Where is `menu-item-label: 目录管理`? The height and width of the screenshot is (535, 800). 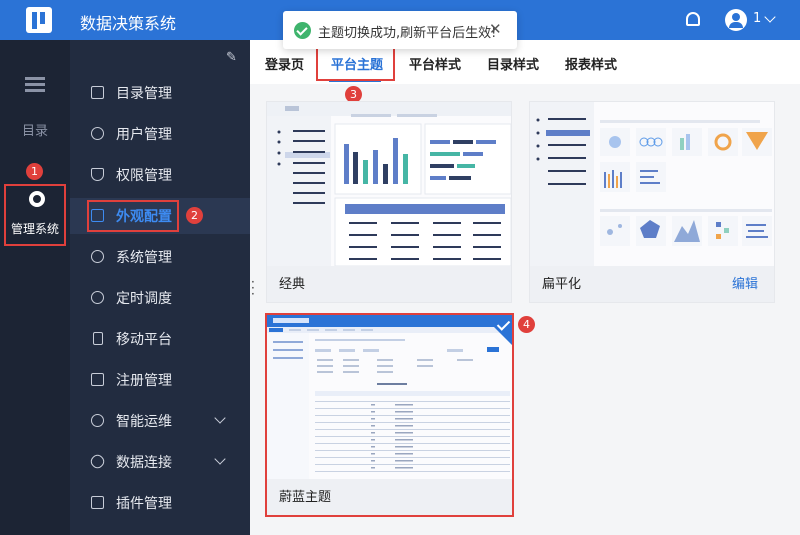 menu-item-label: 目录管理 is located at coordinates (144, 94).